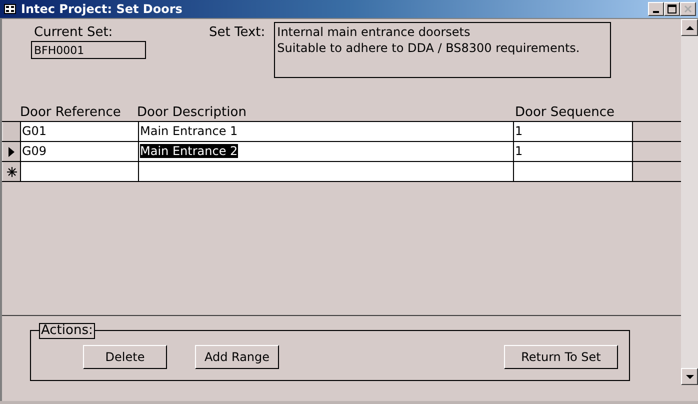  I want to click on window-title: Intec Project: Set Doors, so click(101, 9).